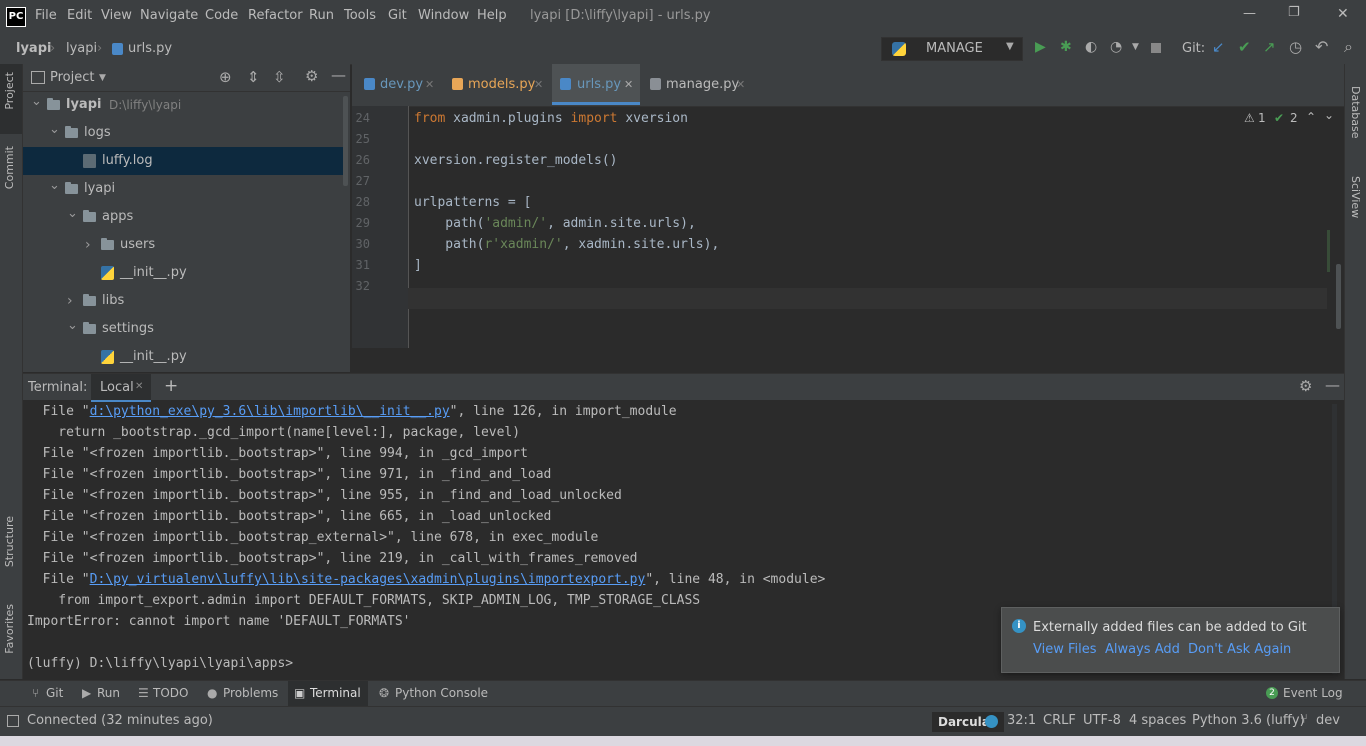  What do you see at coordinates (33, 48) in the screenshot?
I see `breadcrumb-project: lyapi` at bounding box center [33, 48].